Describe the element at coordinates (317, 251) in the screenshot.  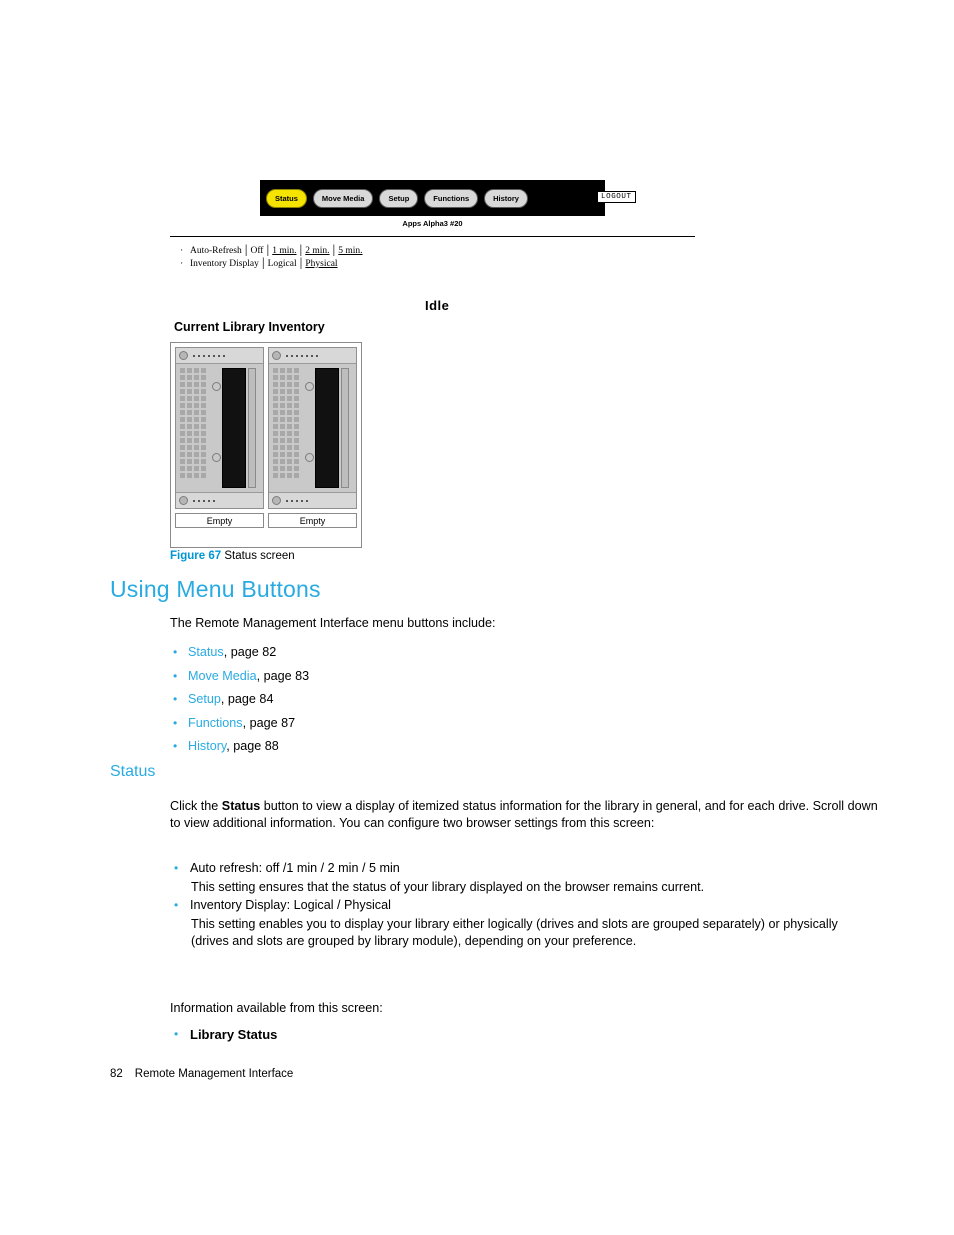
I see `auto-refresh-2min: 2 min.` at that location.